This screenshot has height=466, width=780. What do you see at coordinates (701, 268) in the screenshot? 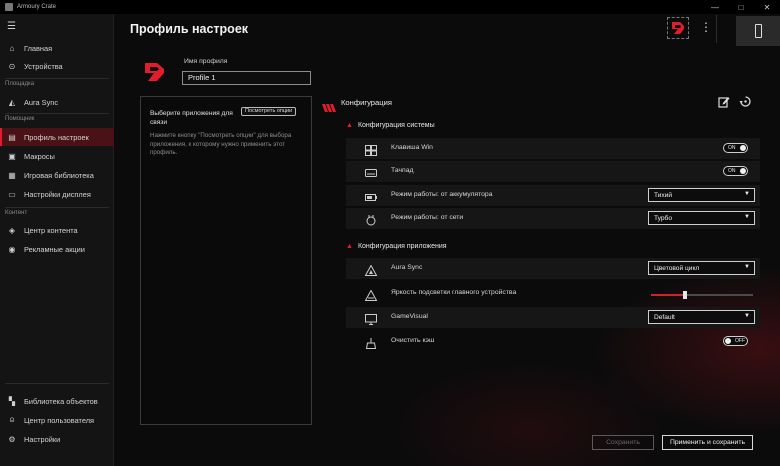
I see `aura-sync-select: Цветовой цикл ▼` at bounding box center [701, 268].